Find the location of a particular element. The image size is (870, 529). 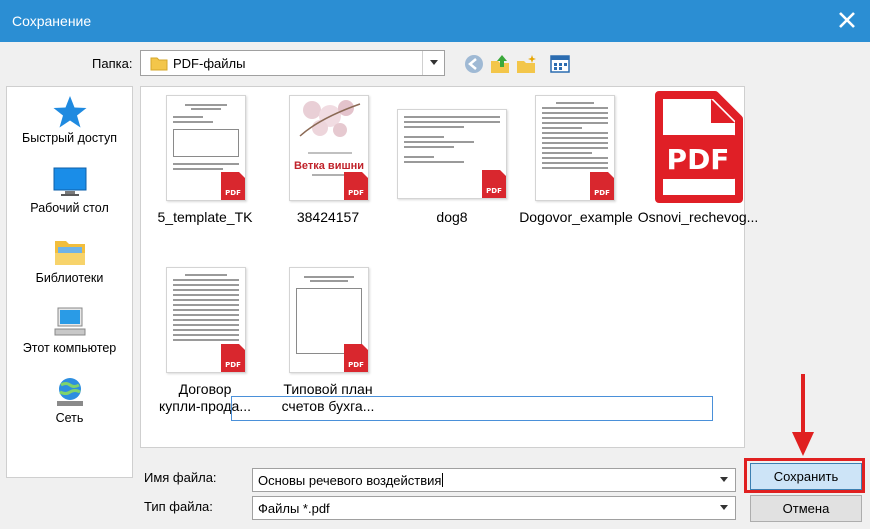

place-label: Сеть is located at coordinates (69, 418).